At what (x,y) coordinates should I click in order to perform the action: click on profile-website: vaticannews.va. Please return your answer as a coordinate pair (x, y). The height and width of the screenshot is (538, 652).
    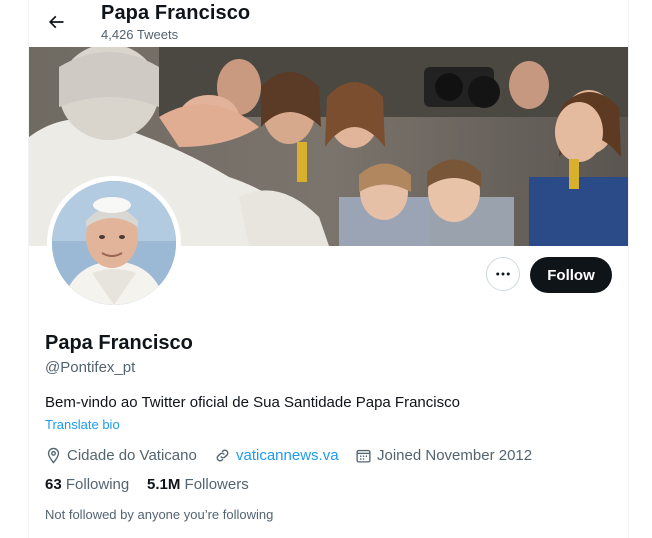
    Looking at the image, I should click on (276, 455).